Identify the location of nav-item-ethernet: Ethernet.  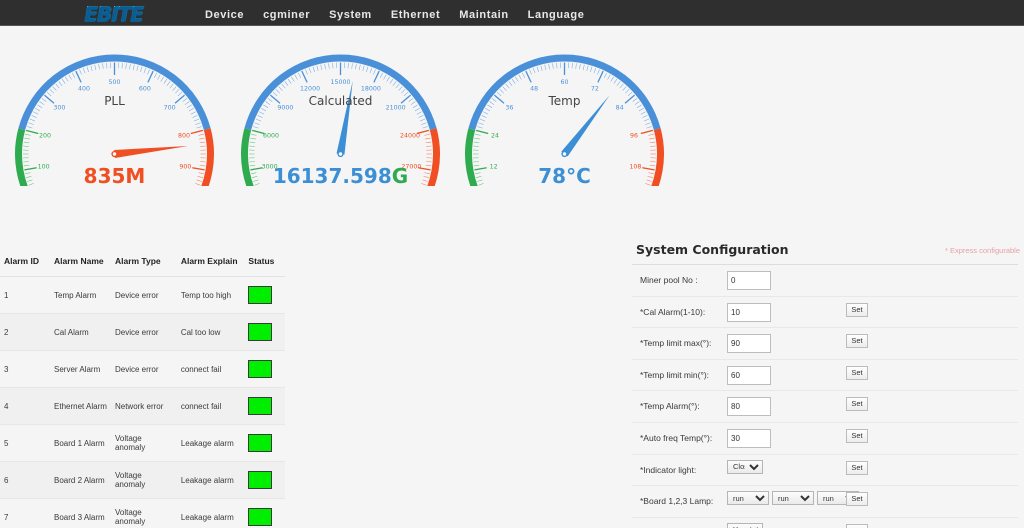
(415, 15).